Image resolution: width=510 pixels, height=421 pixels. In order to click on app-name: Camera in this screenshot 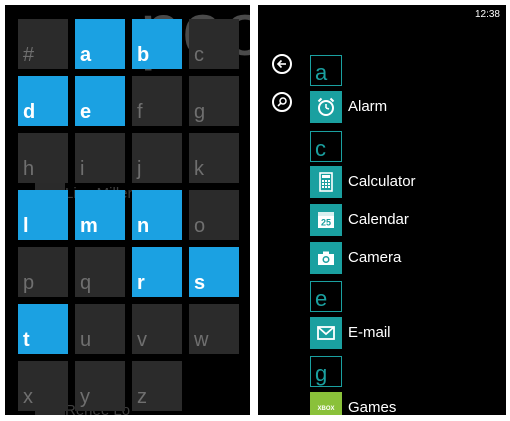, I will do `click(375, 257)`.